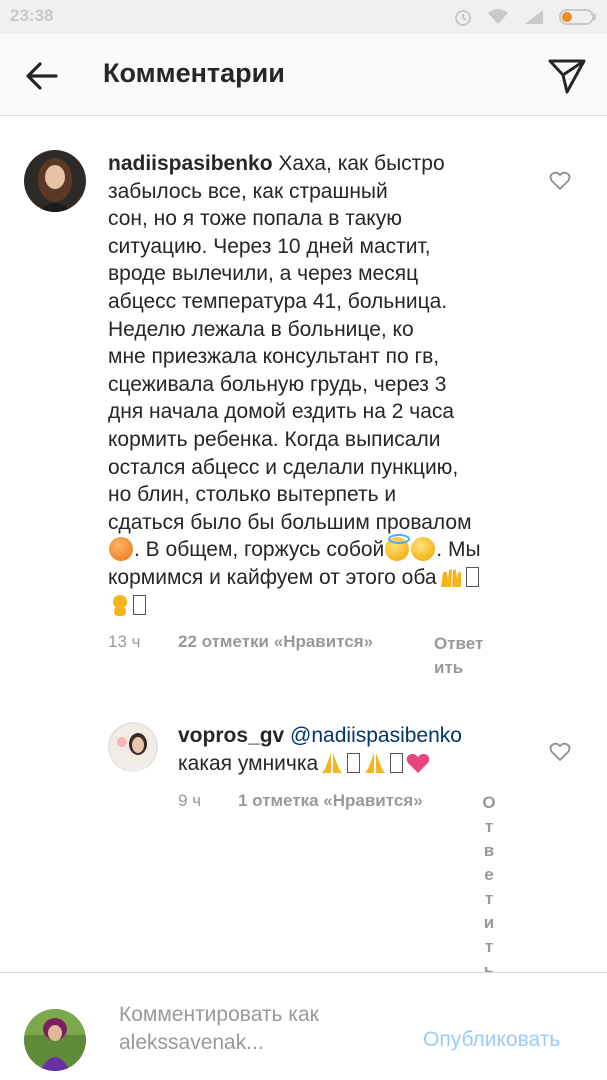 The image size is (607, 1080). Describe the element at coordinates (194, 73) in the screenshot. I see `page-title: Комментарии` at that location.